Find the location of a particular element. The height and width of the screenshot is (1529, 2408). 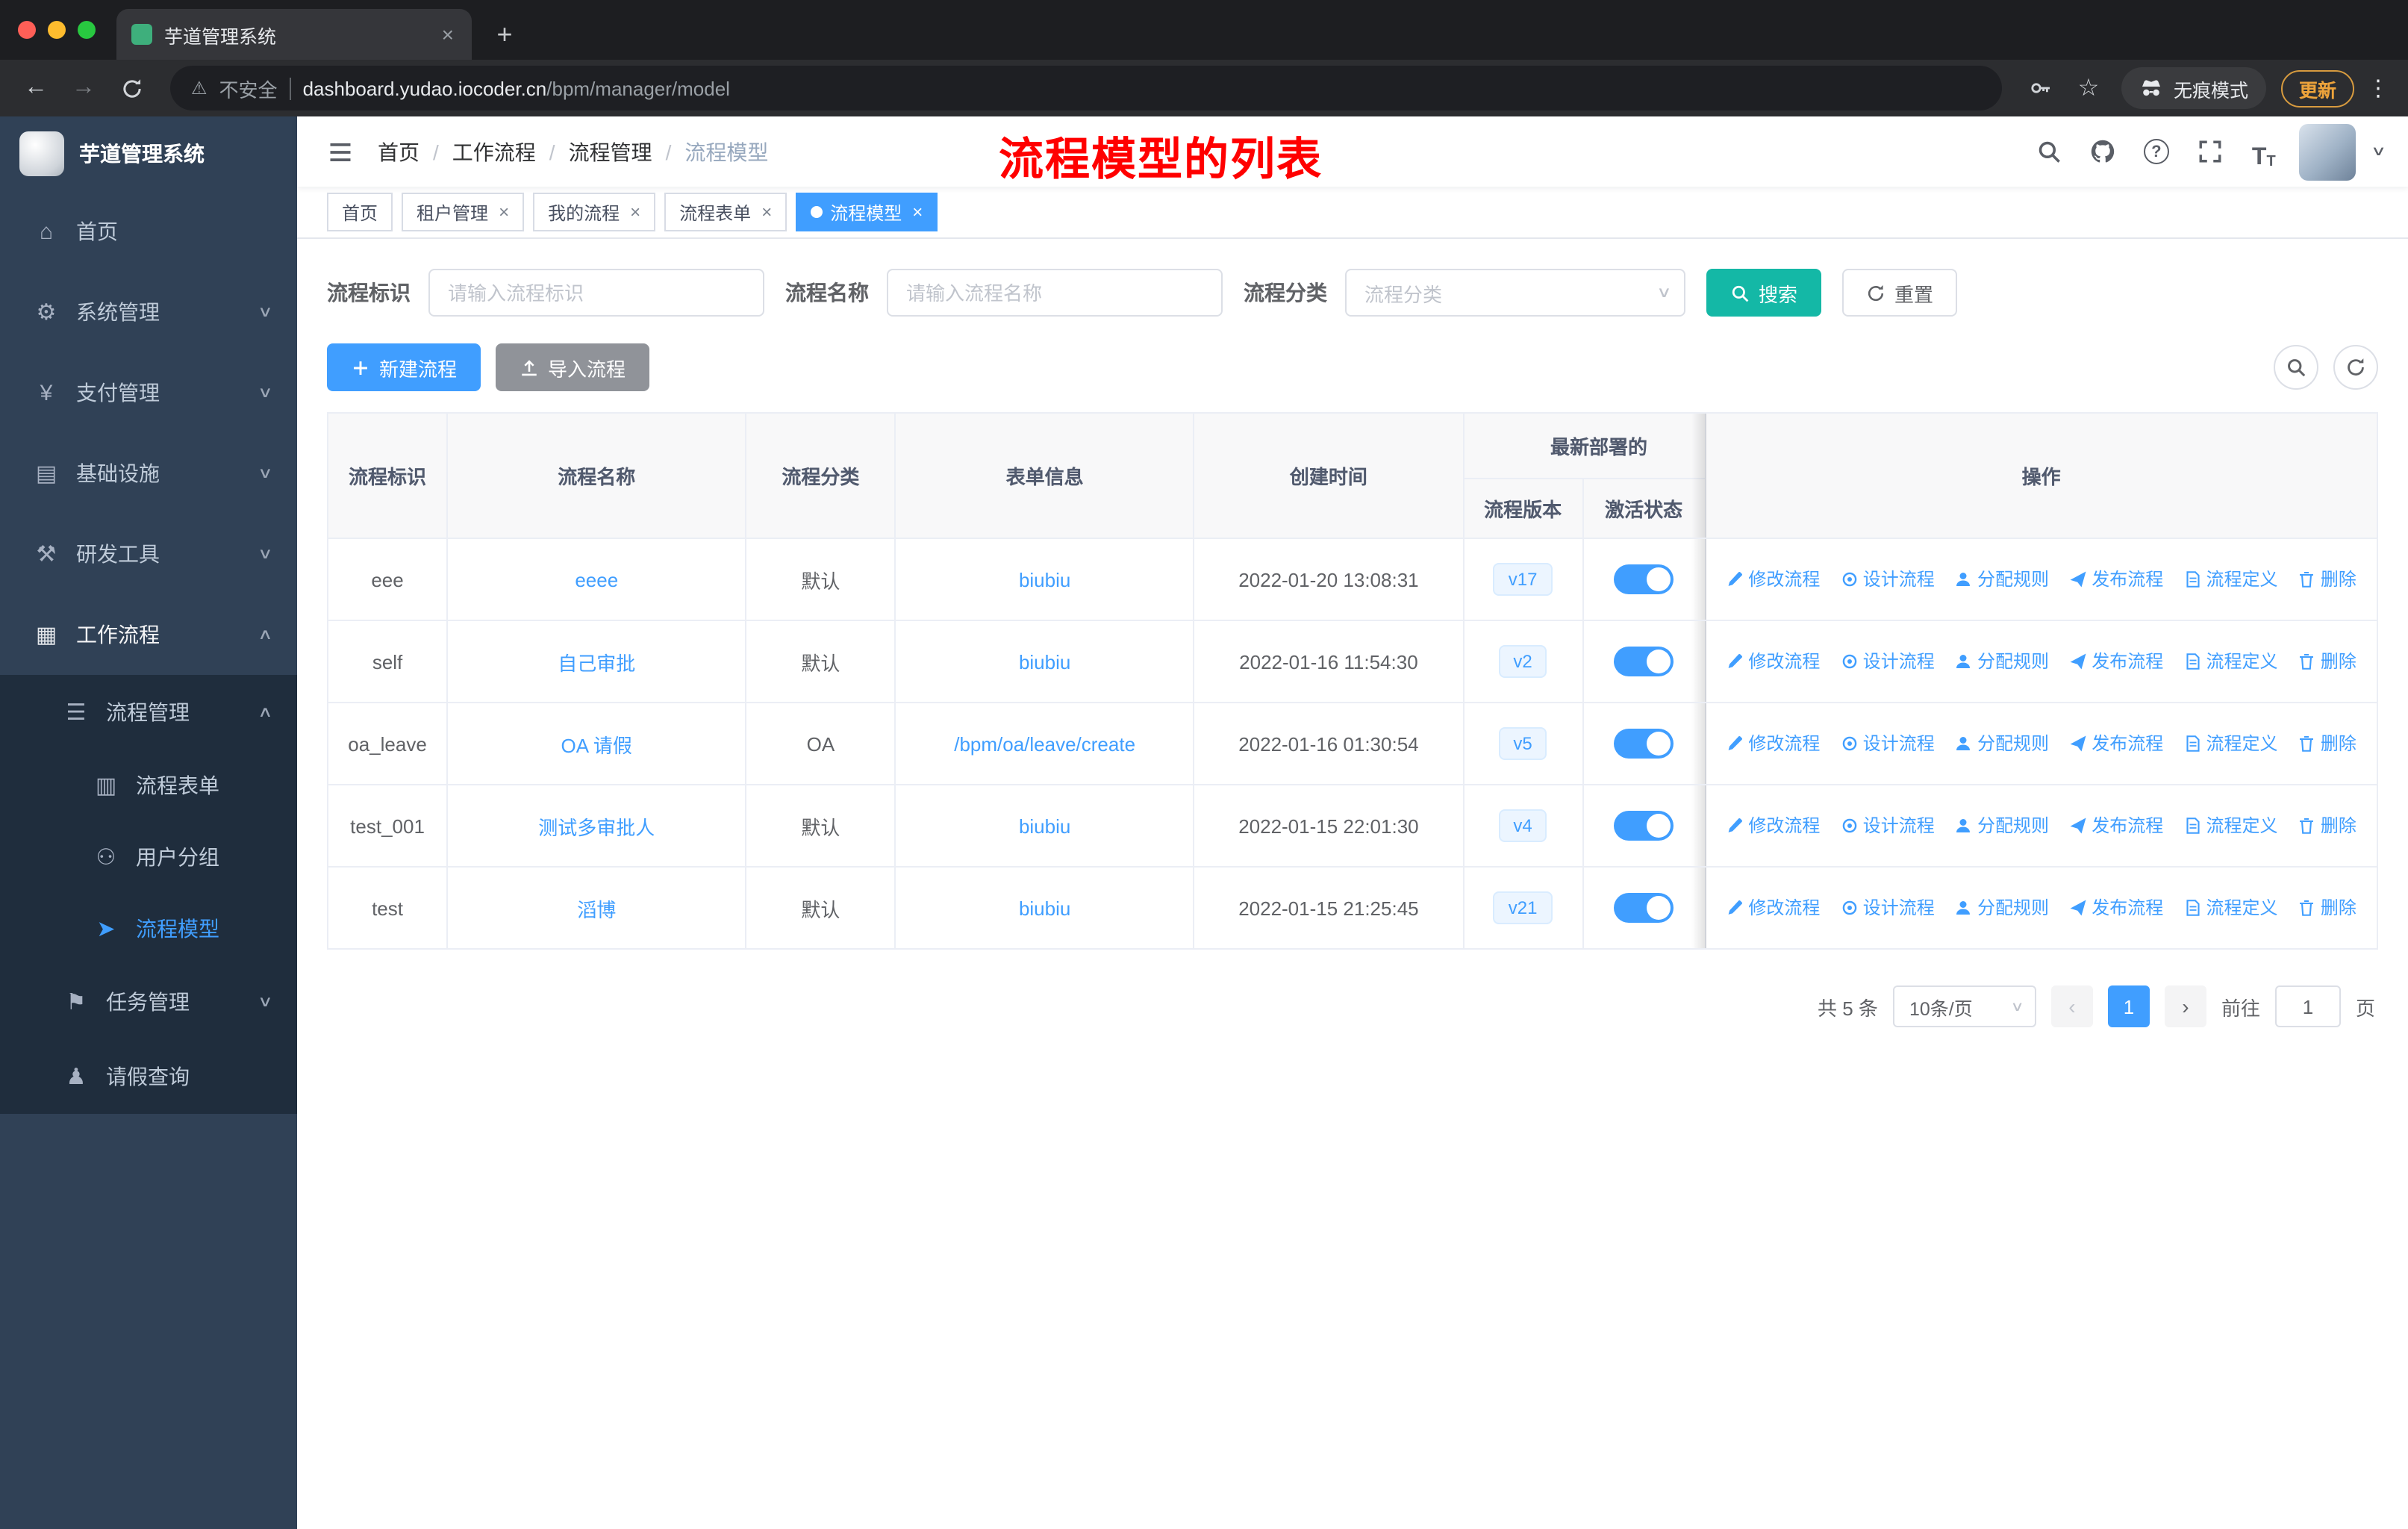

breadcrumb-home: 首页 is located at coordinates (398, 151).